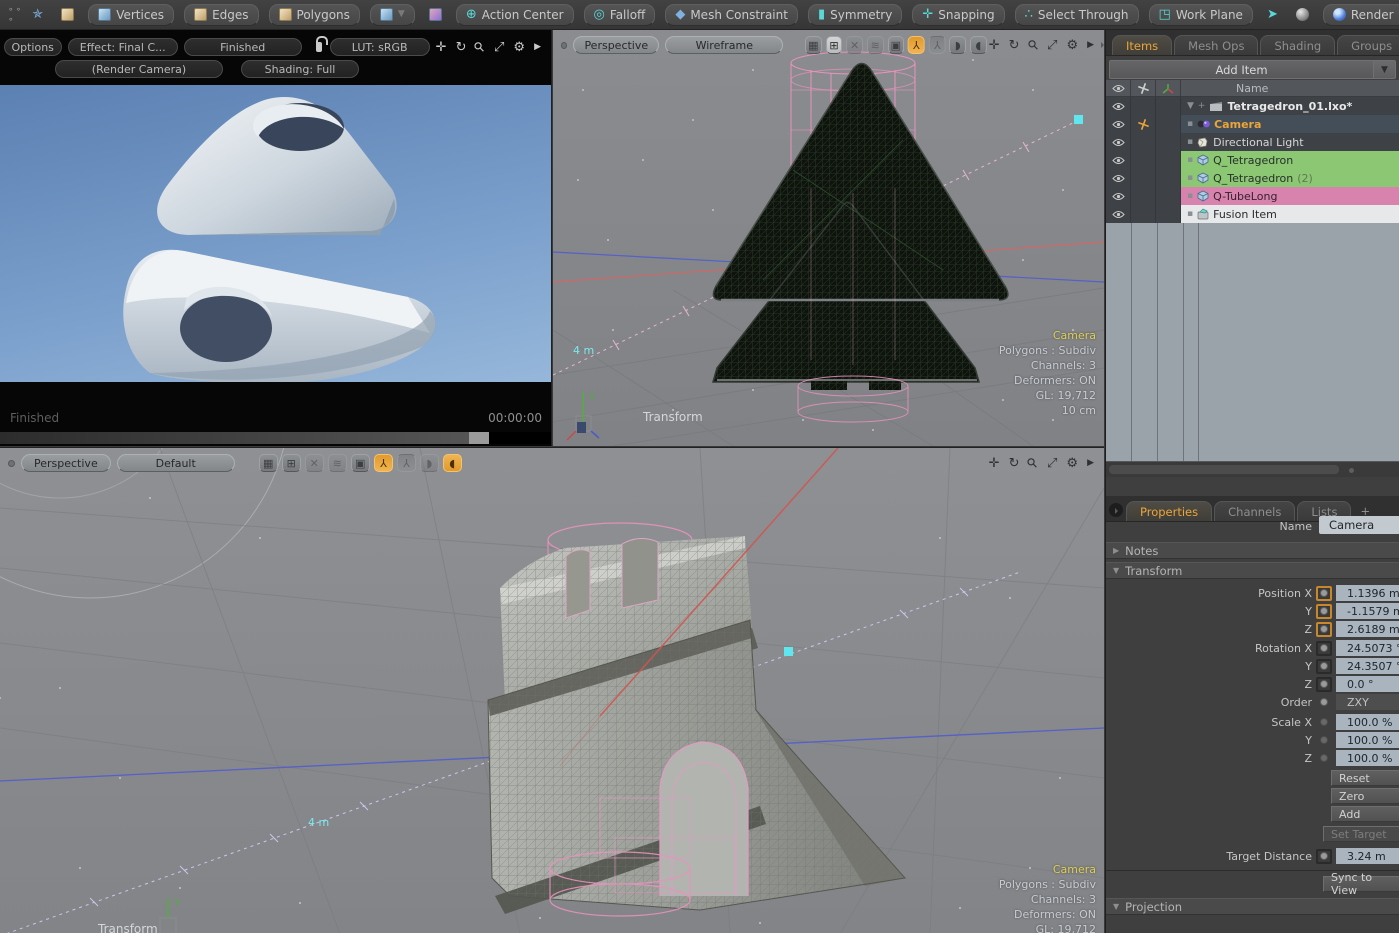 The width and height of the screenshot is (1399, 933). I want to click on item-row-q-tetragedron: ▪ Q_Tetragedron, so click(1252, 160).